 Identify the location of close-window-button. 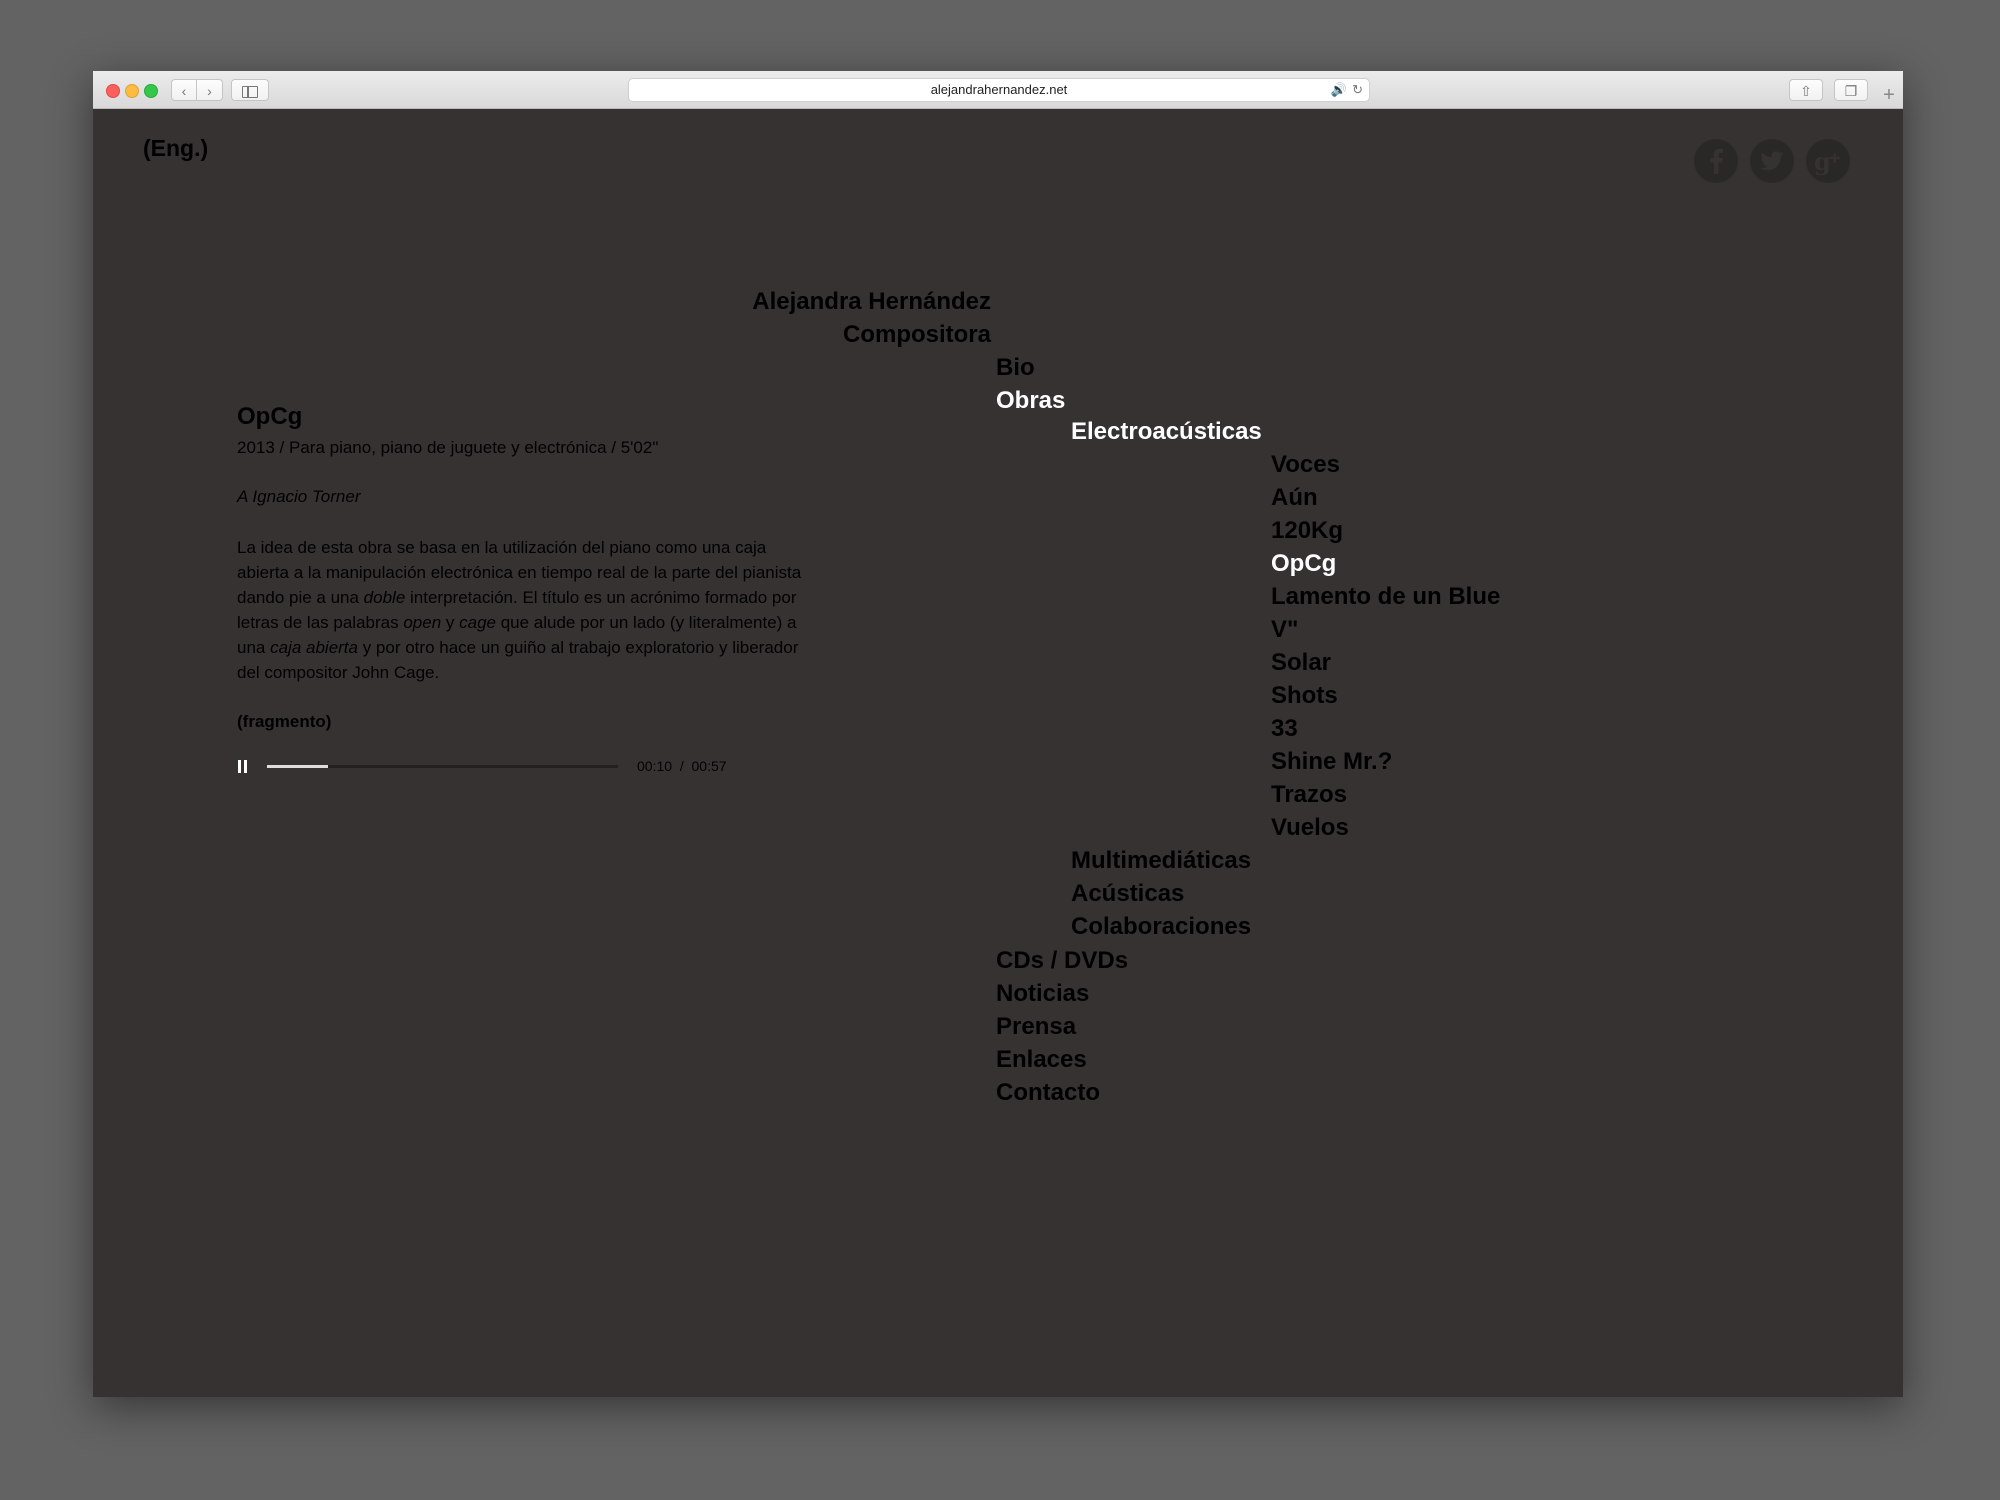
(113, 91).